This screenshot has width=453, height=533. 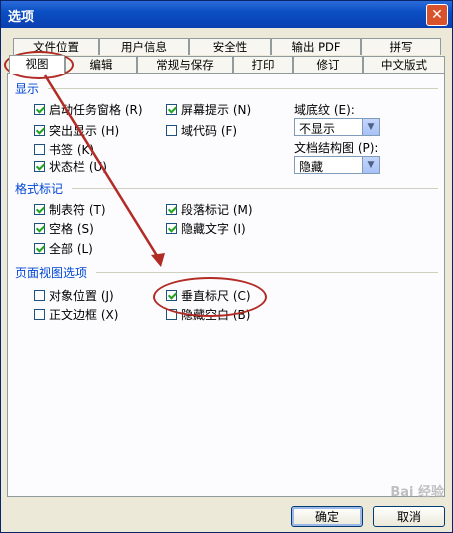 I want to click on checkbox-status-bar: 状态栏 (U), so click(x=70, y=166).